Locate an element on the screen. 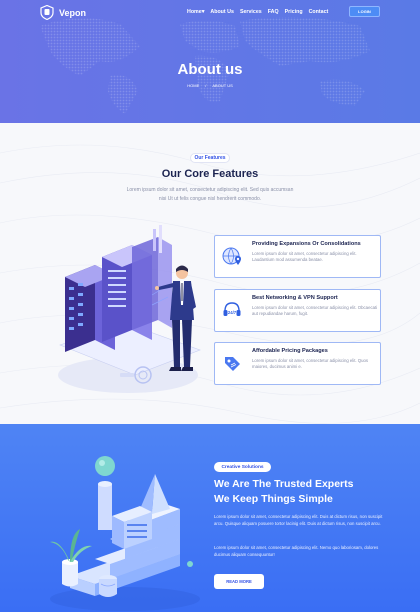 The width and height of the screenshot is (420, 612). read-more-button: READ MORE is located at coordinates (239, 581).